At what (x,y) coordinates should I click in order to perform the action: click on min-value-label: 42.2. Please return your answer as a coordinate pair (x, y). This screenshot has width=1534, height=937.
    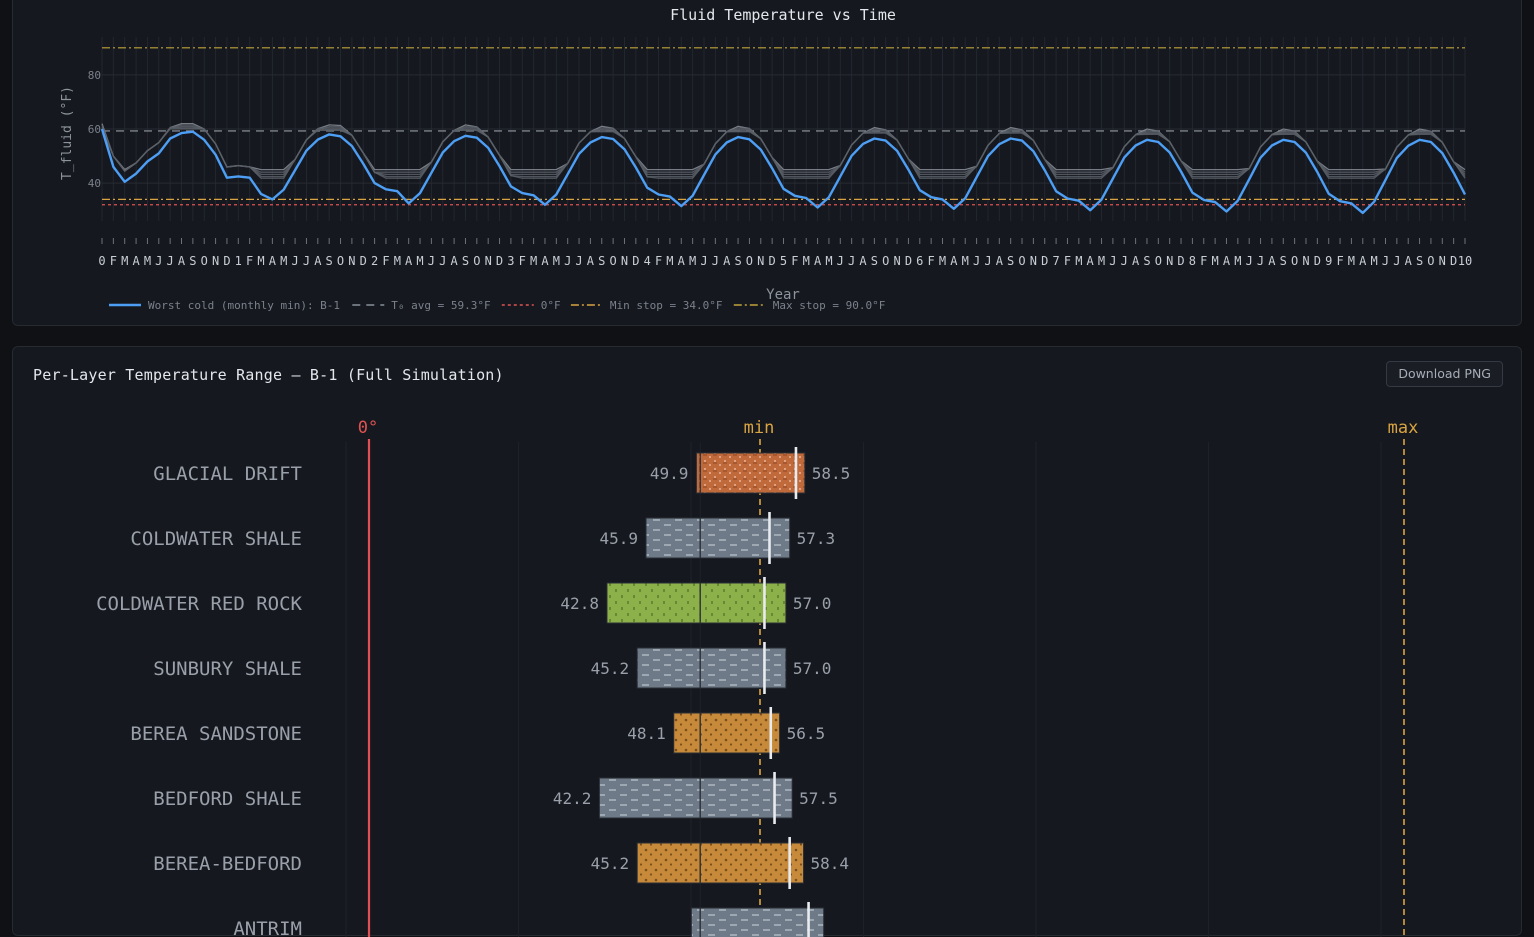
    Looking at the image, I should click on (572, 798).